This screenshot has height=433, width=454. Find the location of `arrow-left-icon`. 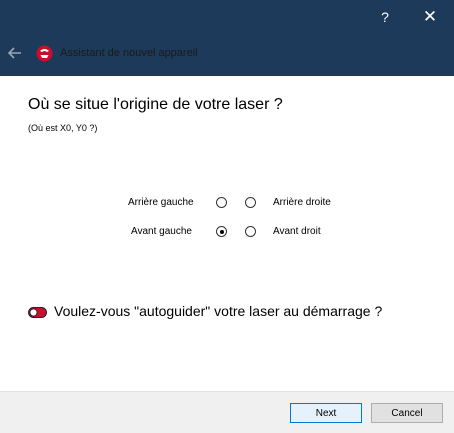

arrow-left-icon is located at coordinates (14, 53).